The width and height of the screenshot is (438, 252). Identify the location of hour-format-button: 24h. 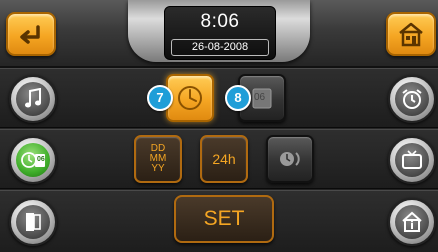
(224, 159).